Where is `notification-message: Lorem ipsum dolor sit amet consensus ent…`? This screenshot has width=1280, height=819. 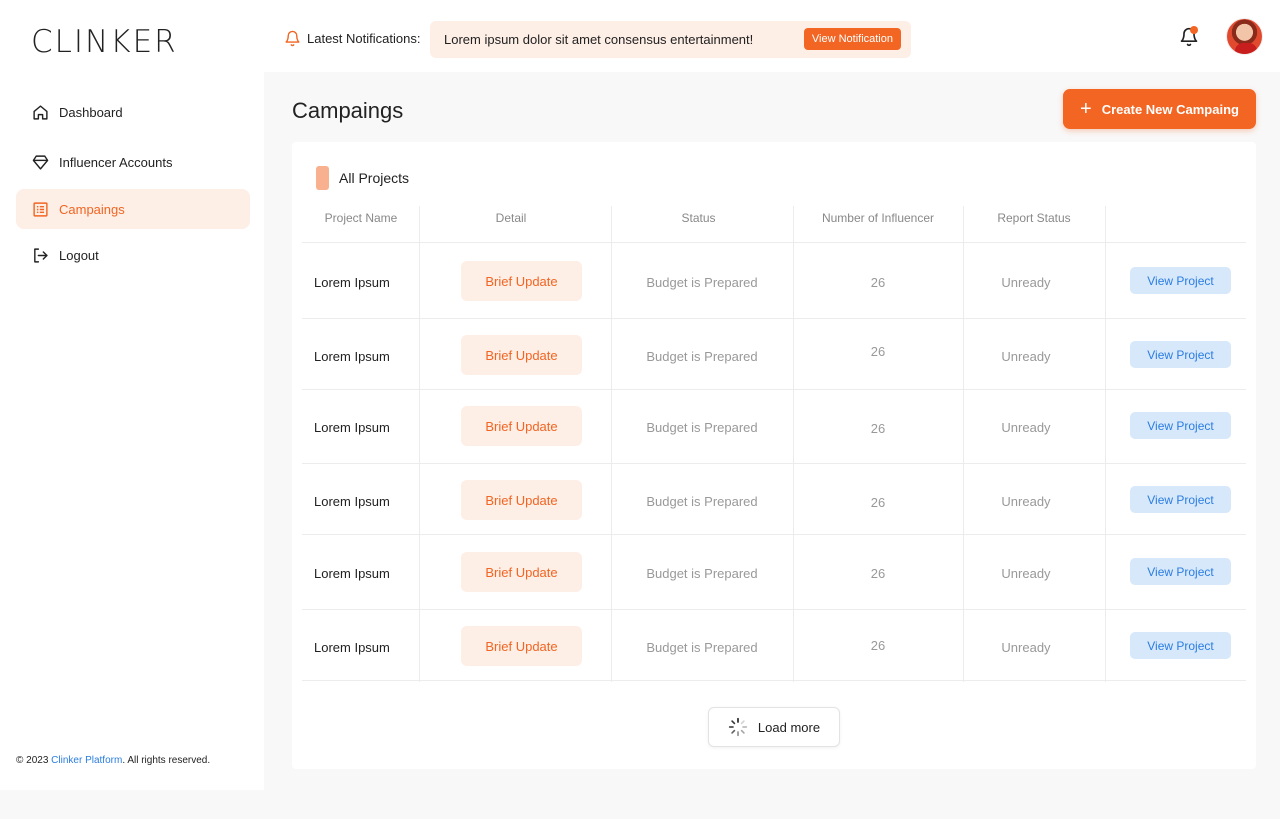
notification-message: Lorem ipsum dolor sit amet consensus ent… is located at coordinates (599, 39).